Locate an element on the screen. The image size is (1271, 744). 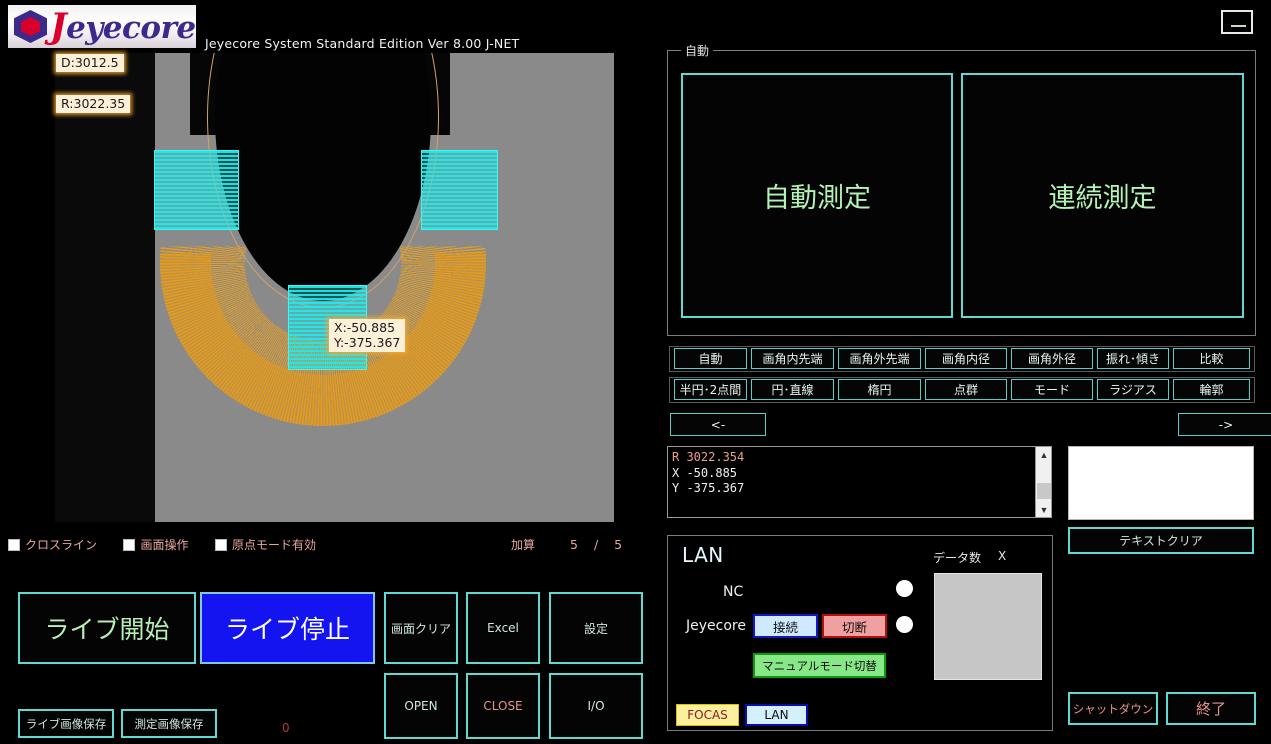
manual-mode-toggle-button: マニュアルモード切替 is located at coordinates (819, 665).